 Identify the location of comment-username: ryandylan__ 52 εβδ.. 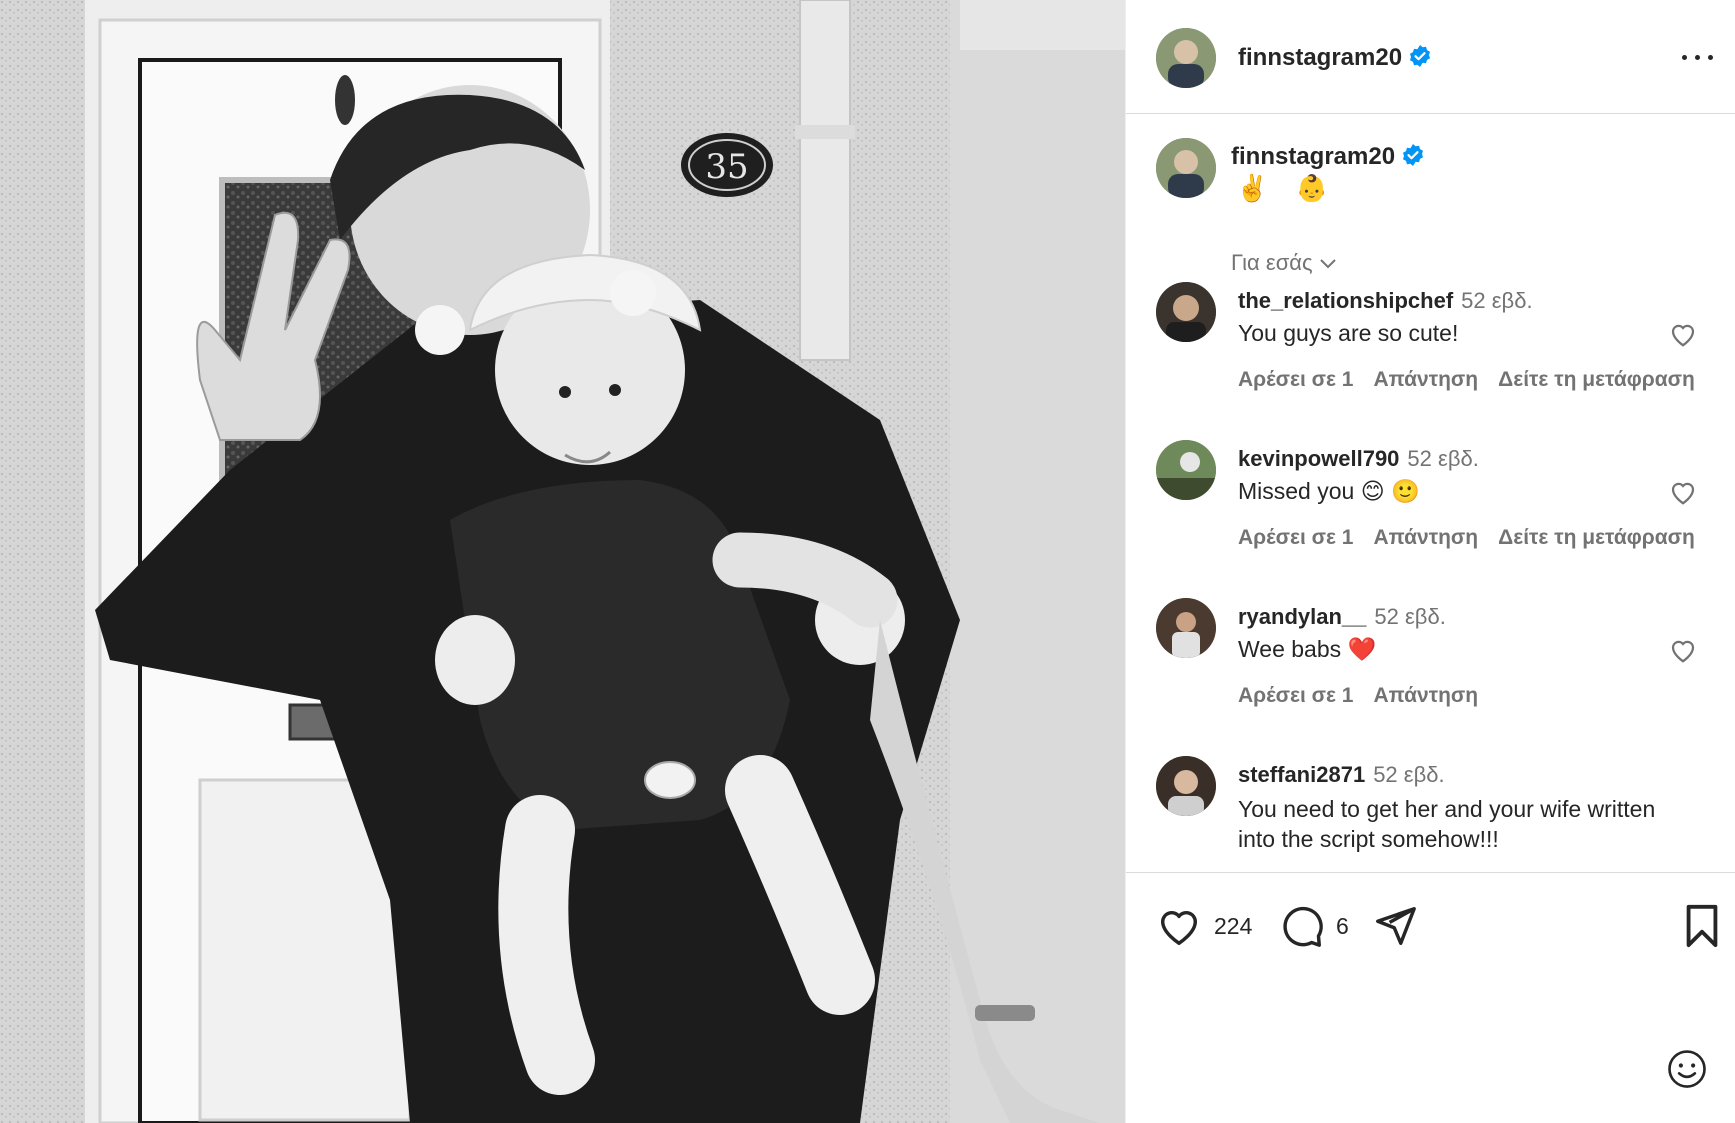
(1342, 617).